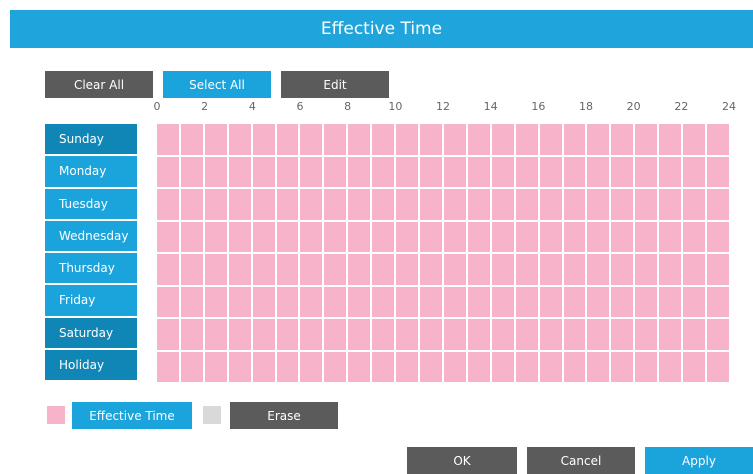  What do you see at coordinates (91, 364) in the screenshot?
I see `day-label-holiday: Holiday` at bounding box center [91, 364].